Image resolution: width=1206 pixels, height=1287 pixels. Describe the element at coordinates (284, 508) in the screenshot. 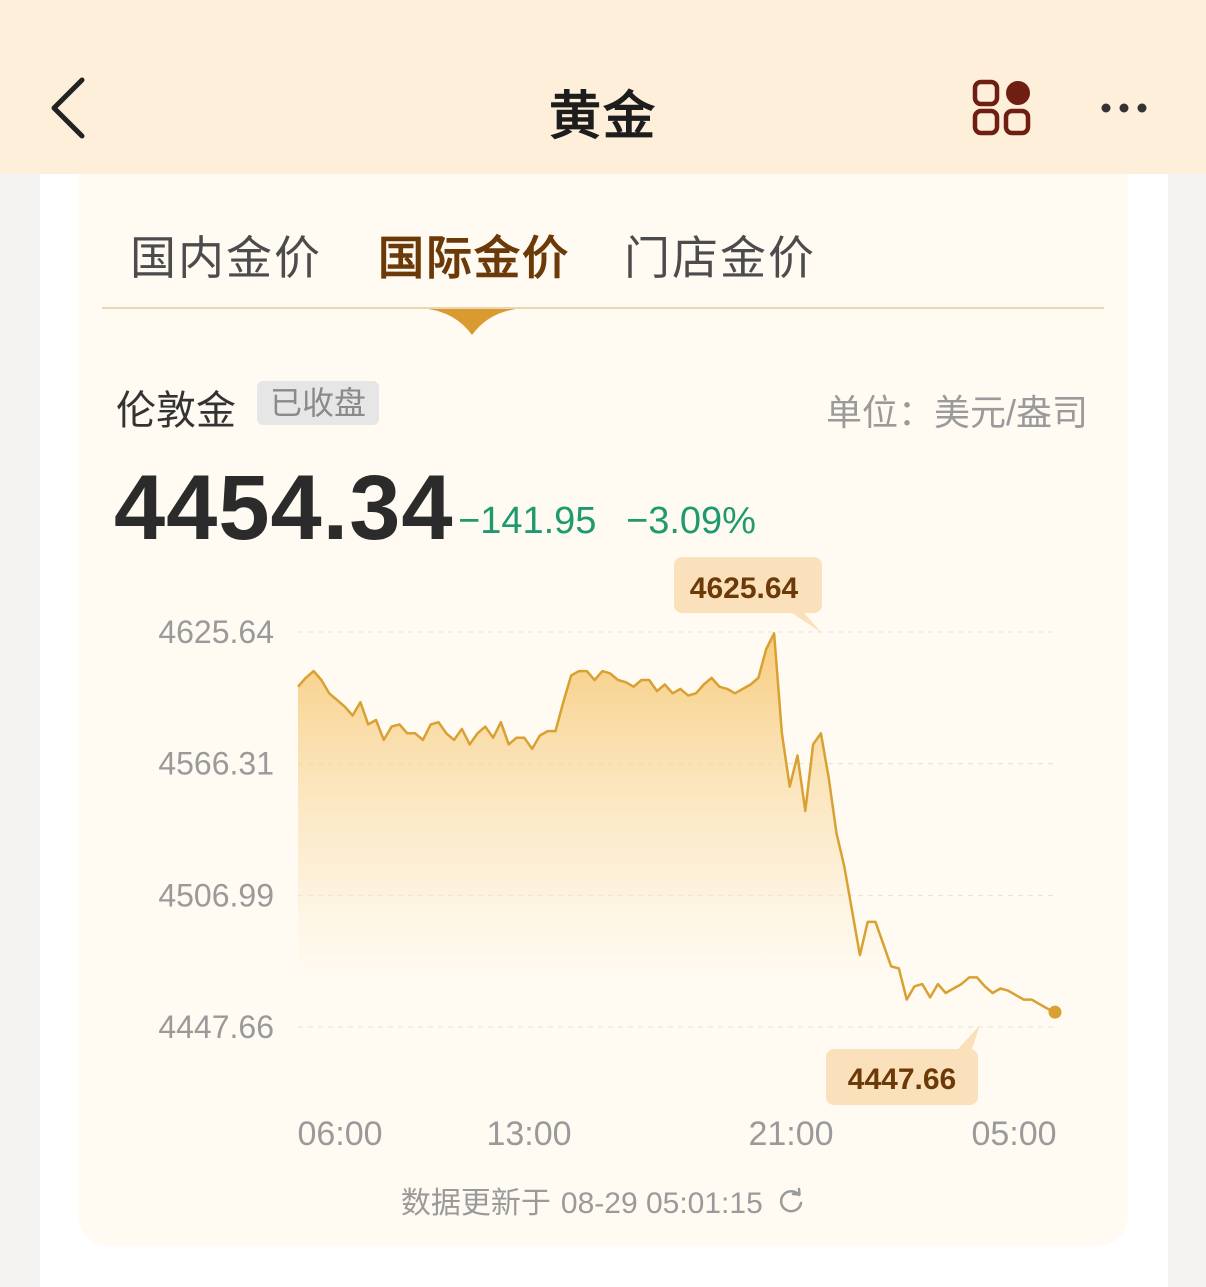

I see `current-price: 4454.34` at that location.